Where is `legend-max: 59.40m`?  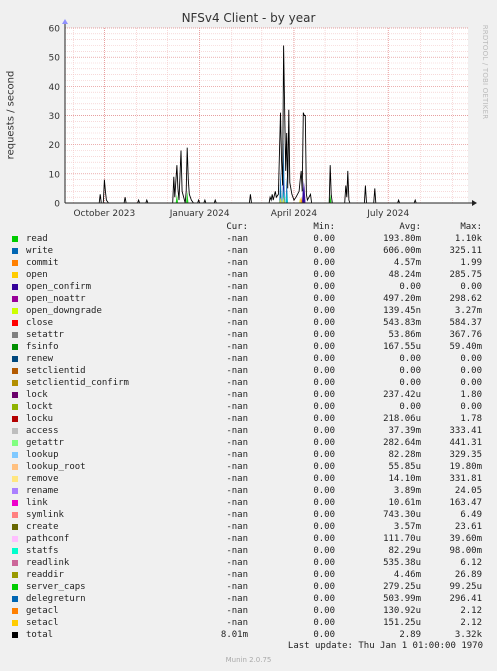
legend-max: 59.40m is located at coordinates (465, 347).